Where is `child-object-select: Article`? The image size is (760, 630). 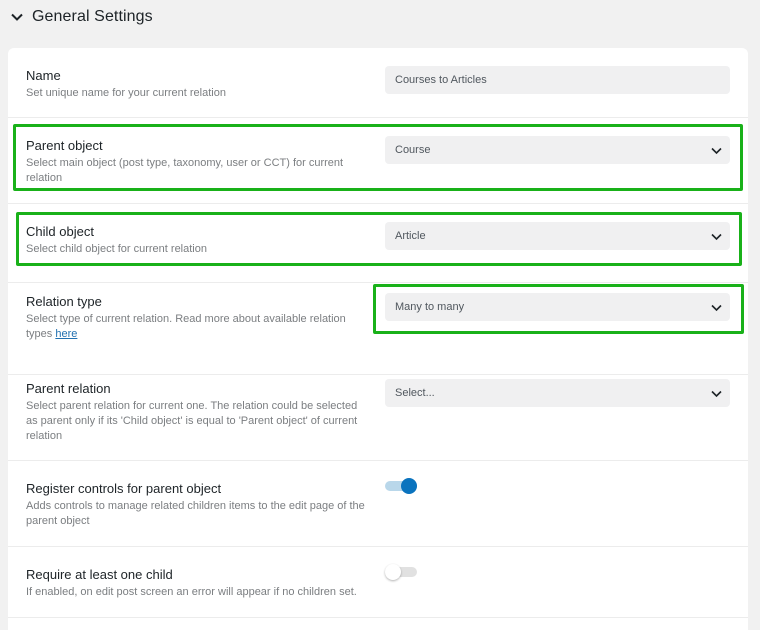 child-object-select: Article is located at coordinates (557, 236).